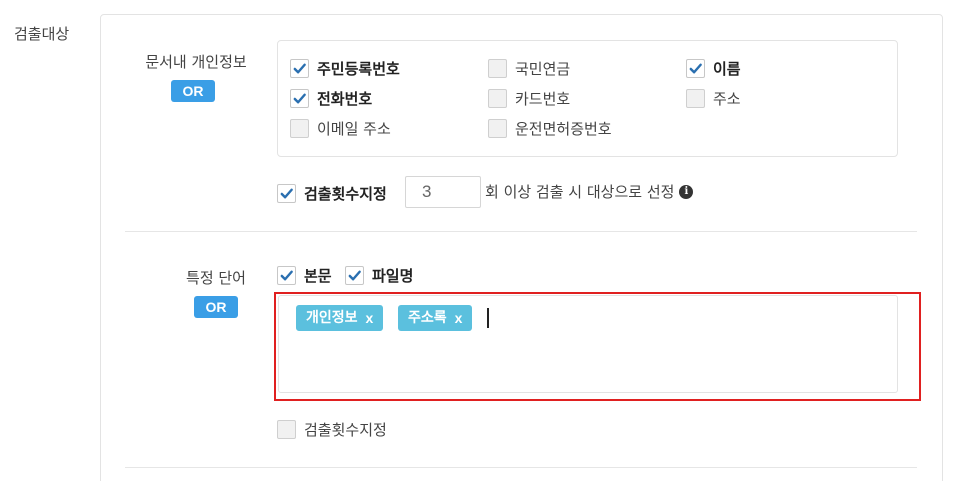 Image resolution: width=971 pixels, height=481 pixels. Describe the element at coordinates (379, 275) in the screenshot. I see `scope-filename: 파일명` at that location.